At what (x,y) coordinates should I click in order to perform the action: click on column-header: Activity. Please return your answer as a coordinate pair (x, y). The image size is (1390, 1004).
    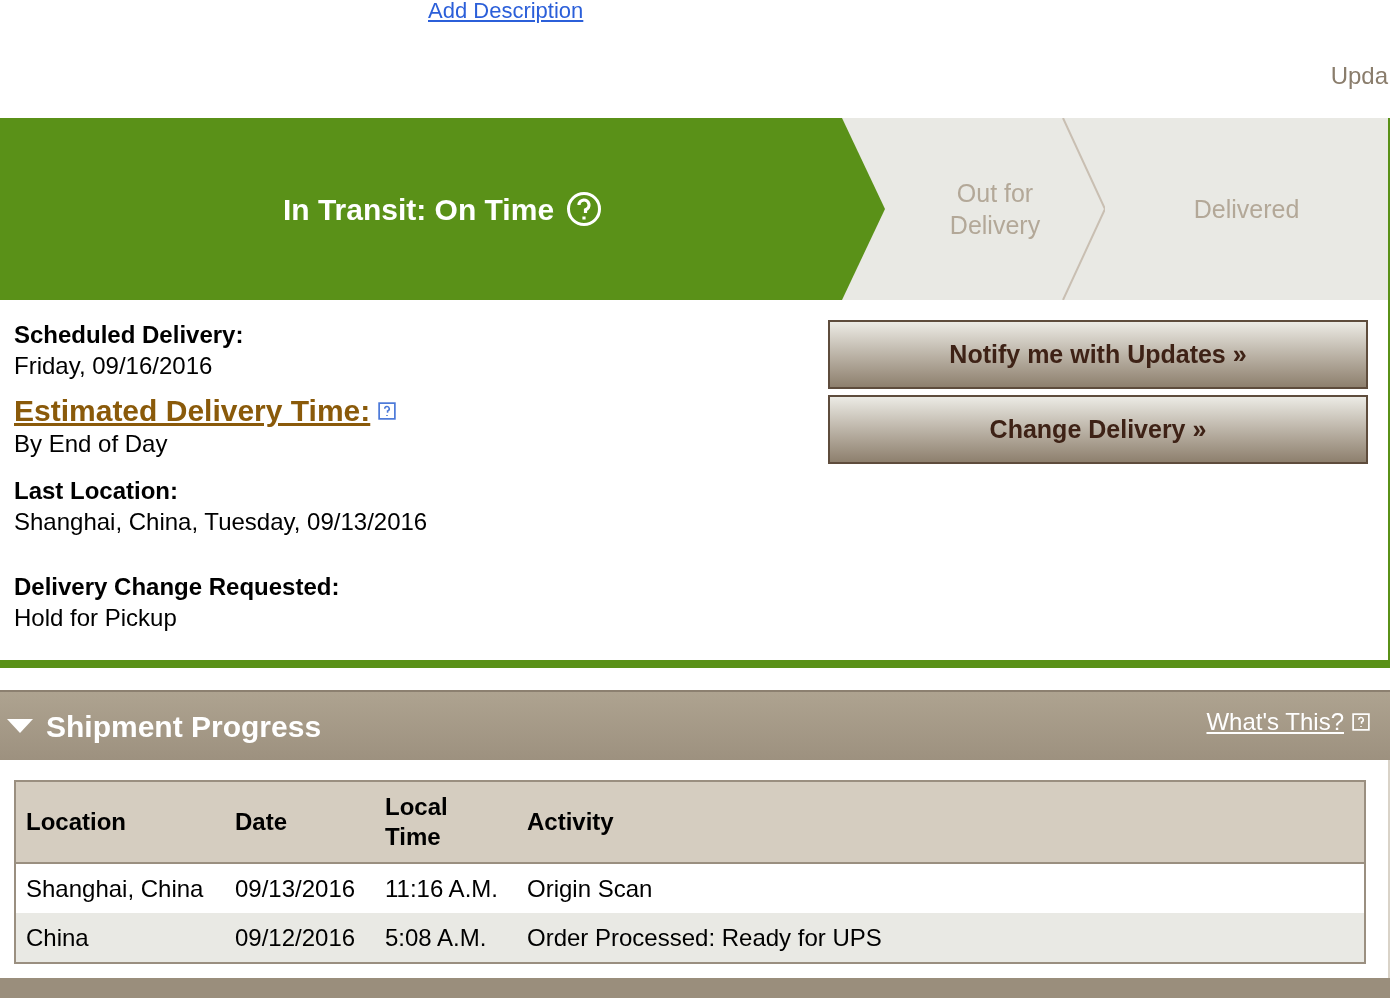
    Looking at the image, I should click on (941, 822).